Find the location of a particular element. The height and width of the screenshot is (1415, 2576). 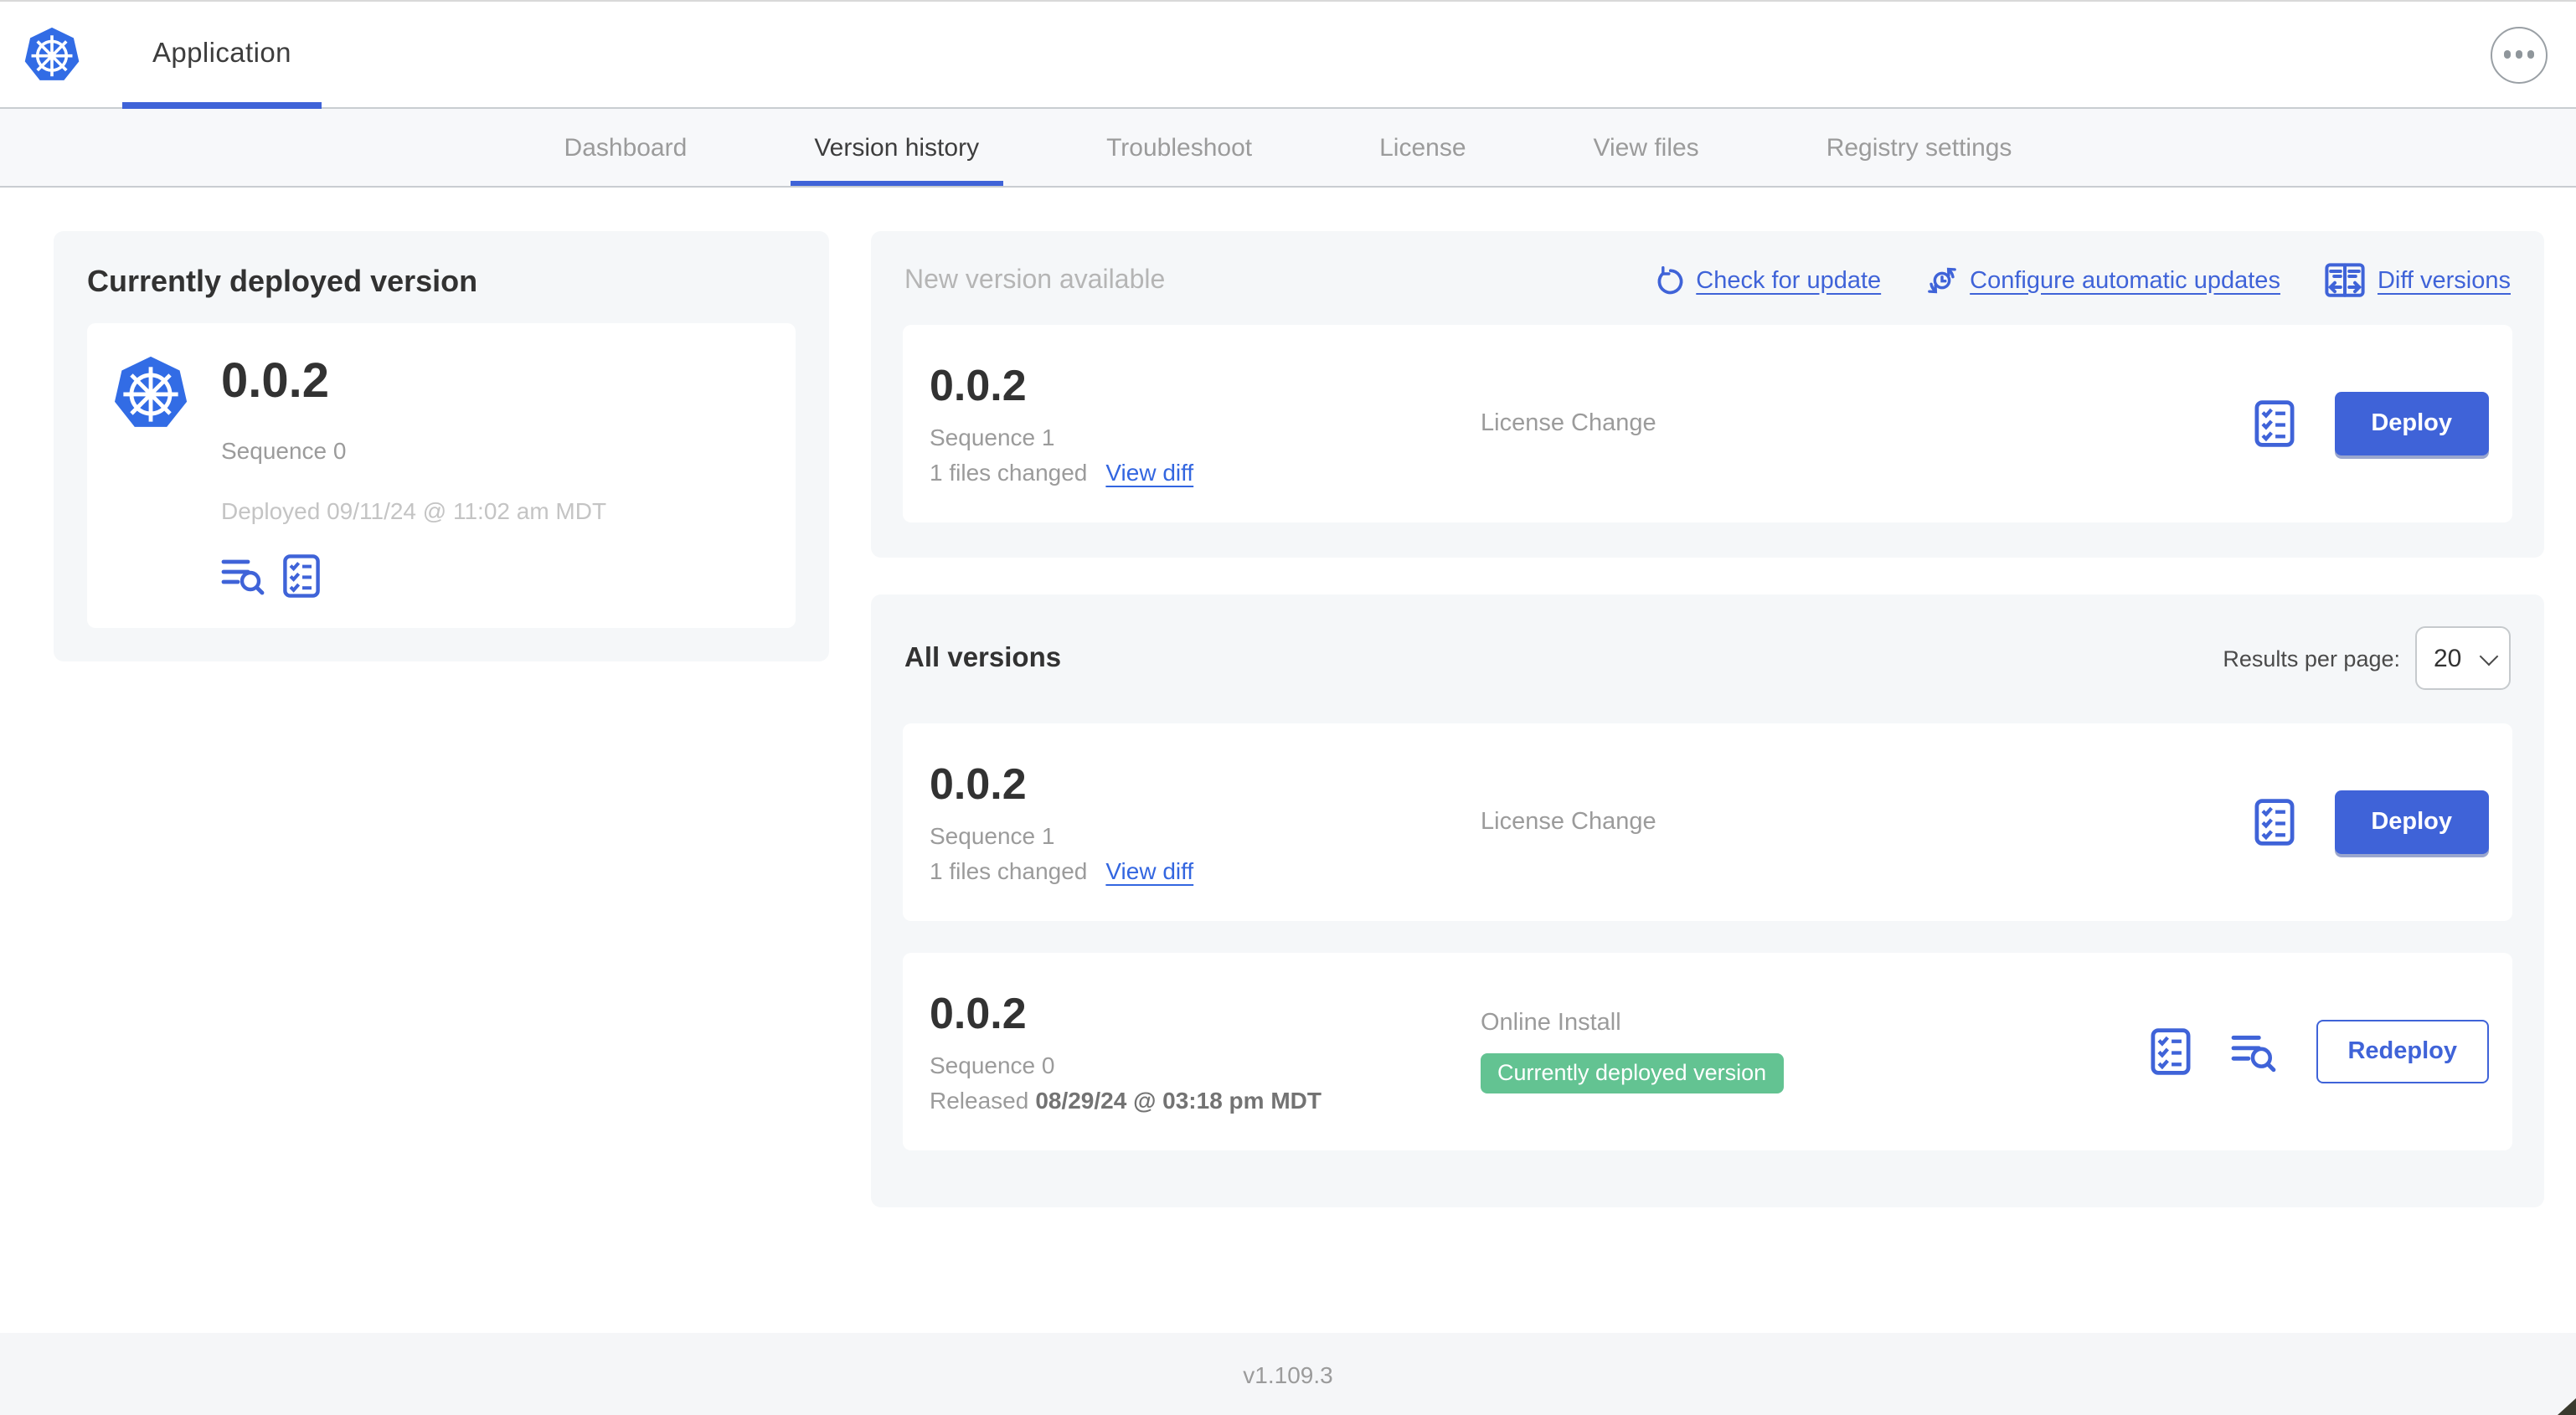

tab-license: License is located at coordinates (1422, 147).